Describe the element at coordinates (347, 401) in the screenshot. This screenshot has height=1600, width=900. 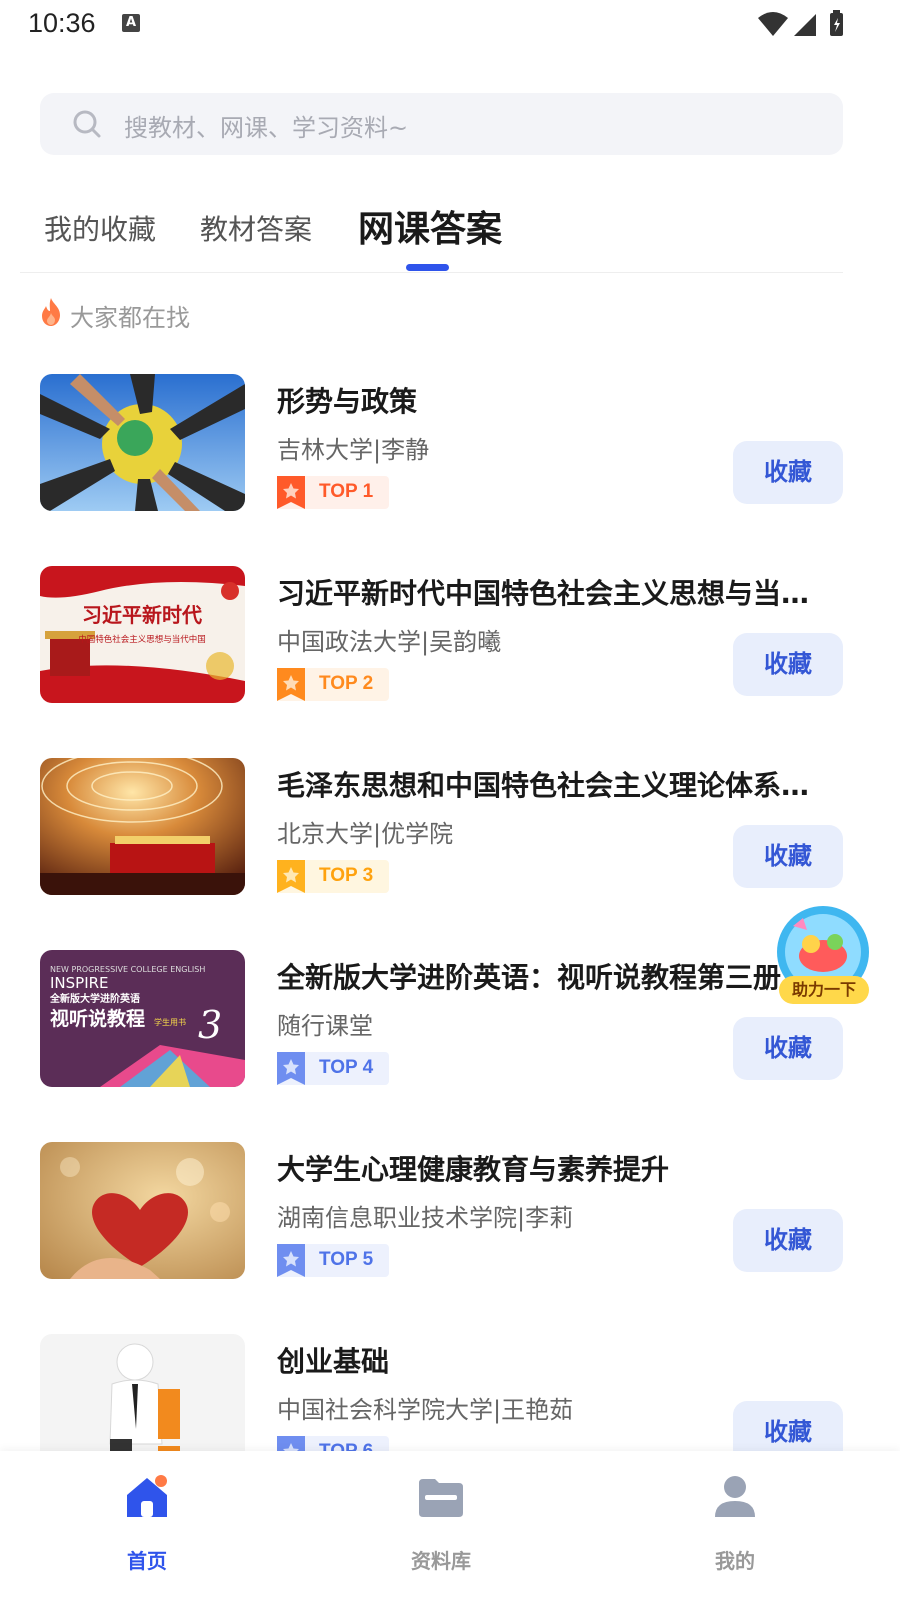
I see `course-title: 形势与政策` at that location.